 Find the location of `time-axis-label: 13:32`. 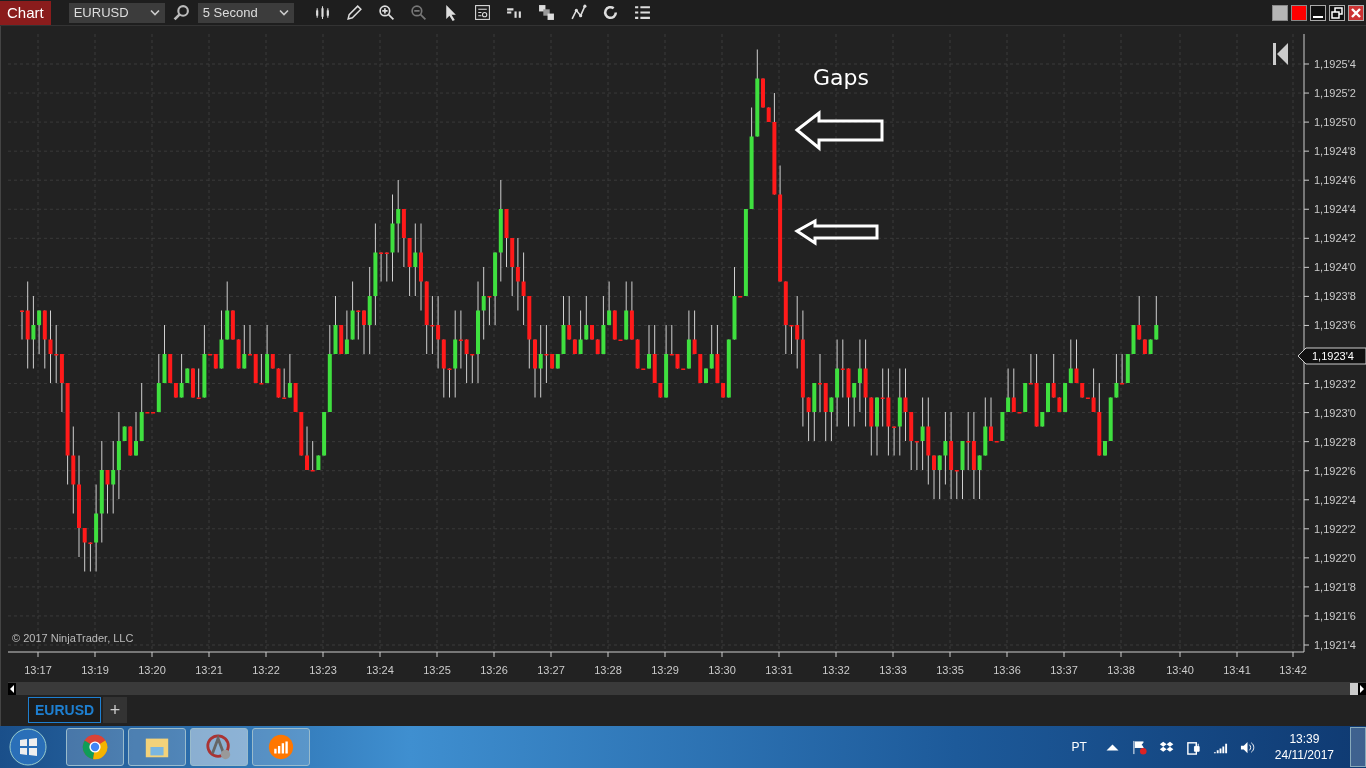

time-axis-label: 13:32 is located at coordinates (836, 670).